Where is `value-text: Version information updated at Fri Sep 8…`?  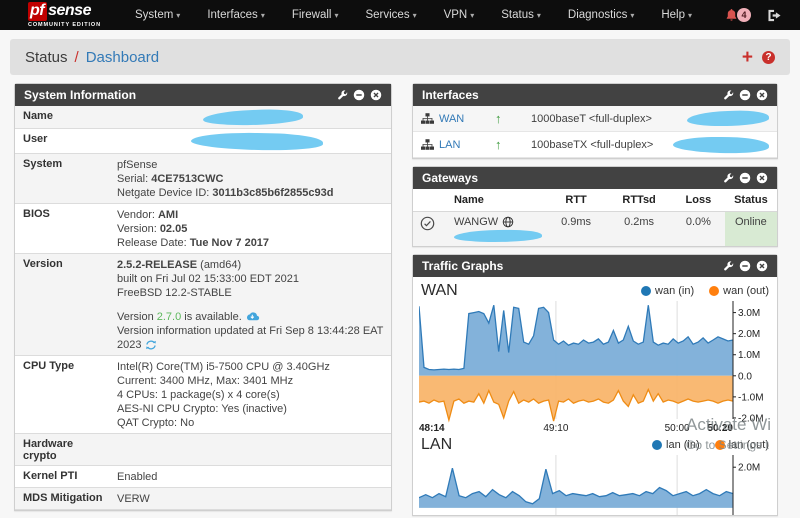
value-text: Version information updated at Fri Sep 8… is located at coordinates (250, 338).